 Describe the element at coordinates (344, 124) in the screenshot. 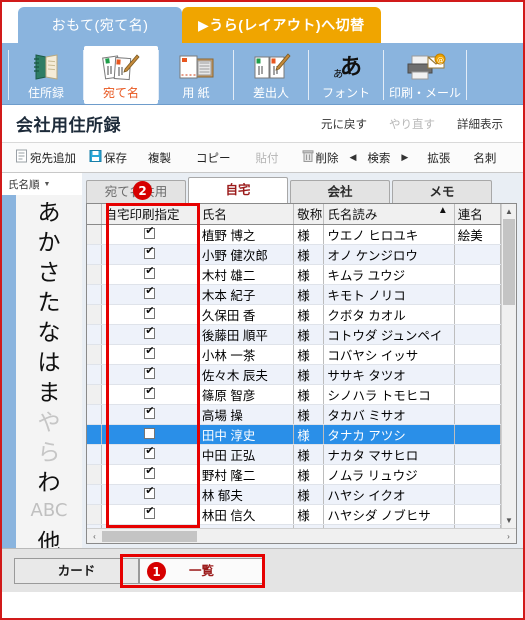

I see `undo-button: 元に戻す` at that location.